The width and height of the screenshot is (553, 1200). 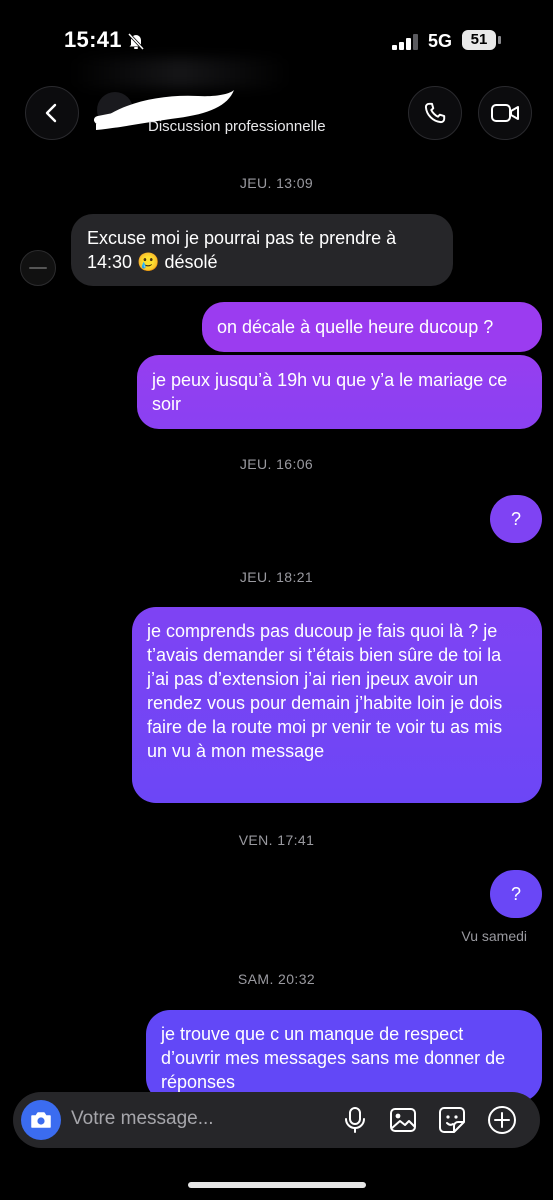 I want to click on message-outgoing: on décale à quelle heure ducoup ?, so click(x=372, y=327).